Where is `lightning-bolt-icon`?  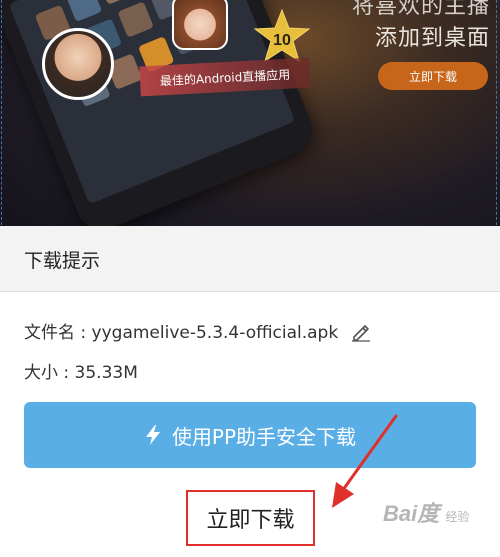
lightning-bolt-icon is located at coordinates (152, 435).